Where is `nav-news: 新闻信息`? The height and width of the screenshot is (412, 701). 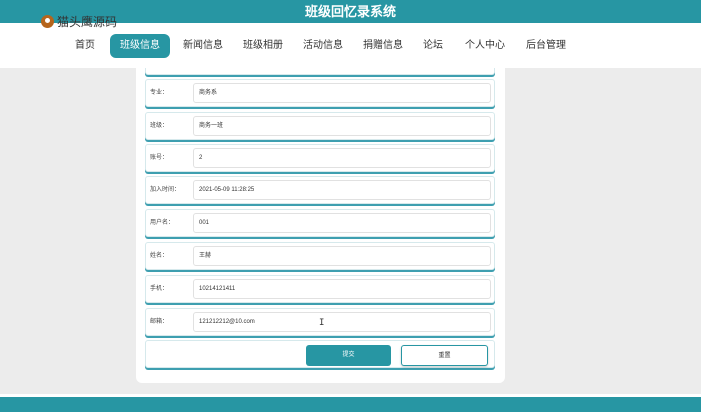 nav-news: 新闻信息 is located at coordinates (203, 46).